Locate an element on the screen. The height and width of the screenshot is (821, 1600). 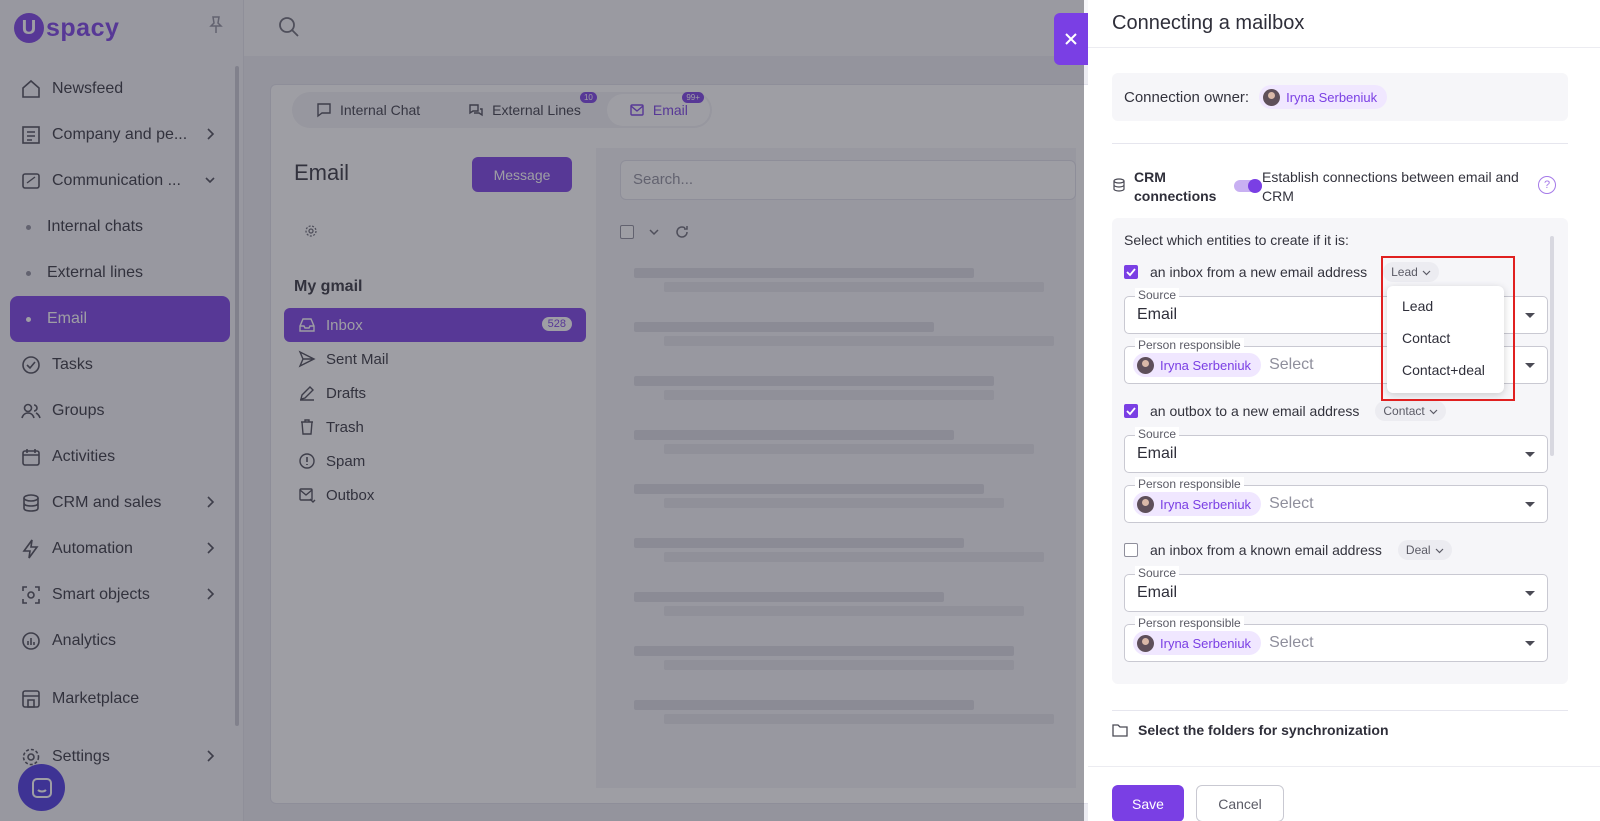
close-icon is located at coordinates (1071, 39).